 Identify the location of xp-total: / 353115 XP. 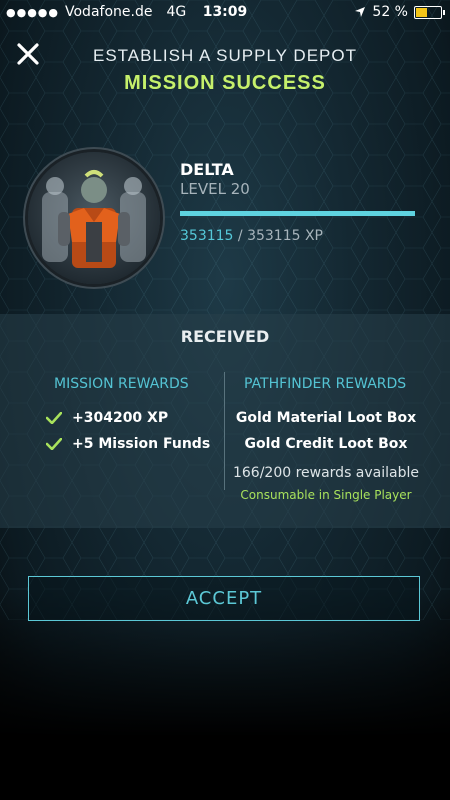
(280, 236).